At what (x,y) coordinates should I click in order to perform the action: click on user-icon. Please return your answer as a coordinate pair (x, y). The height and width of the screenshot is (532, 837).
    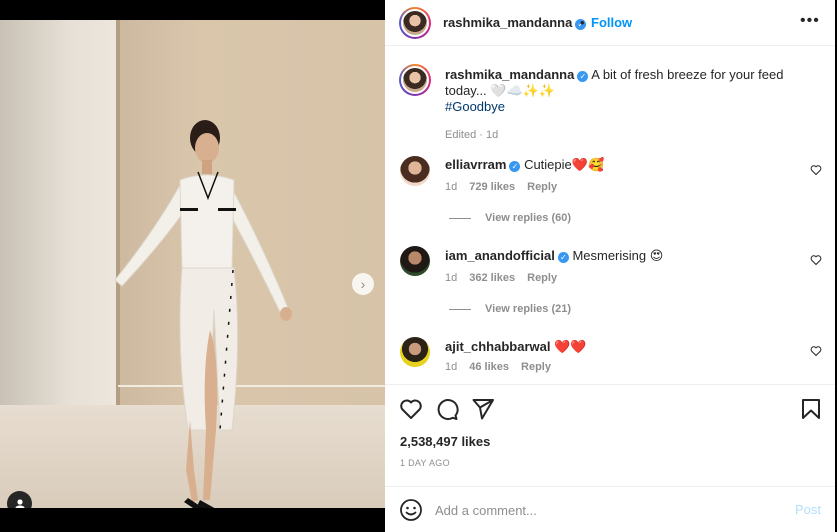
    Looking at the image, I should click on (19, 503).